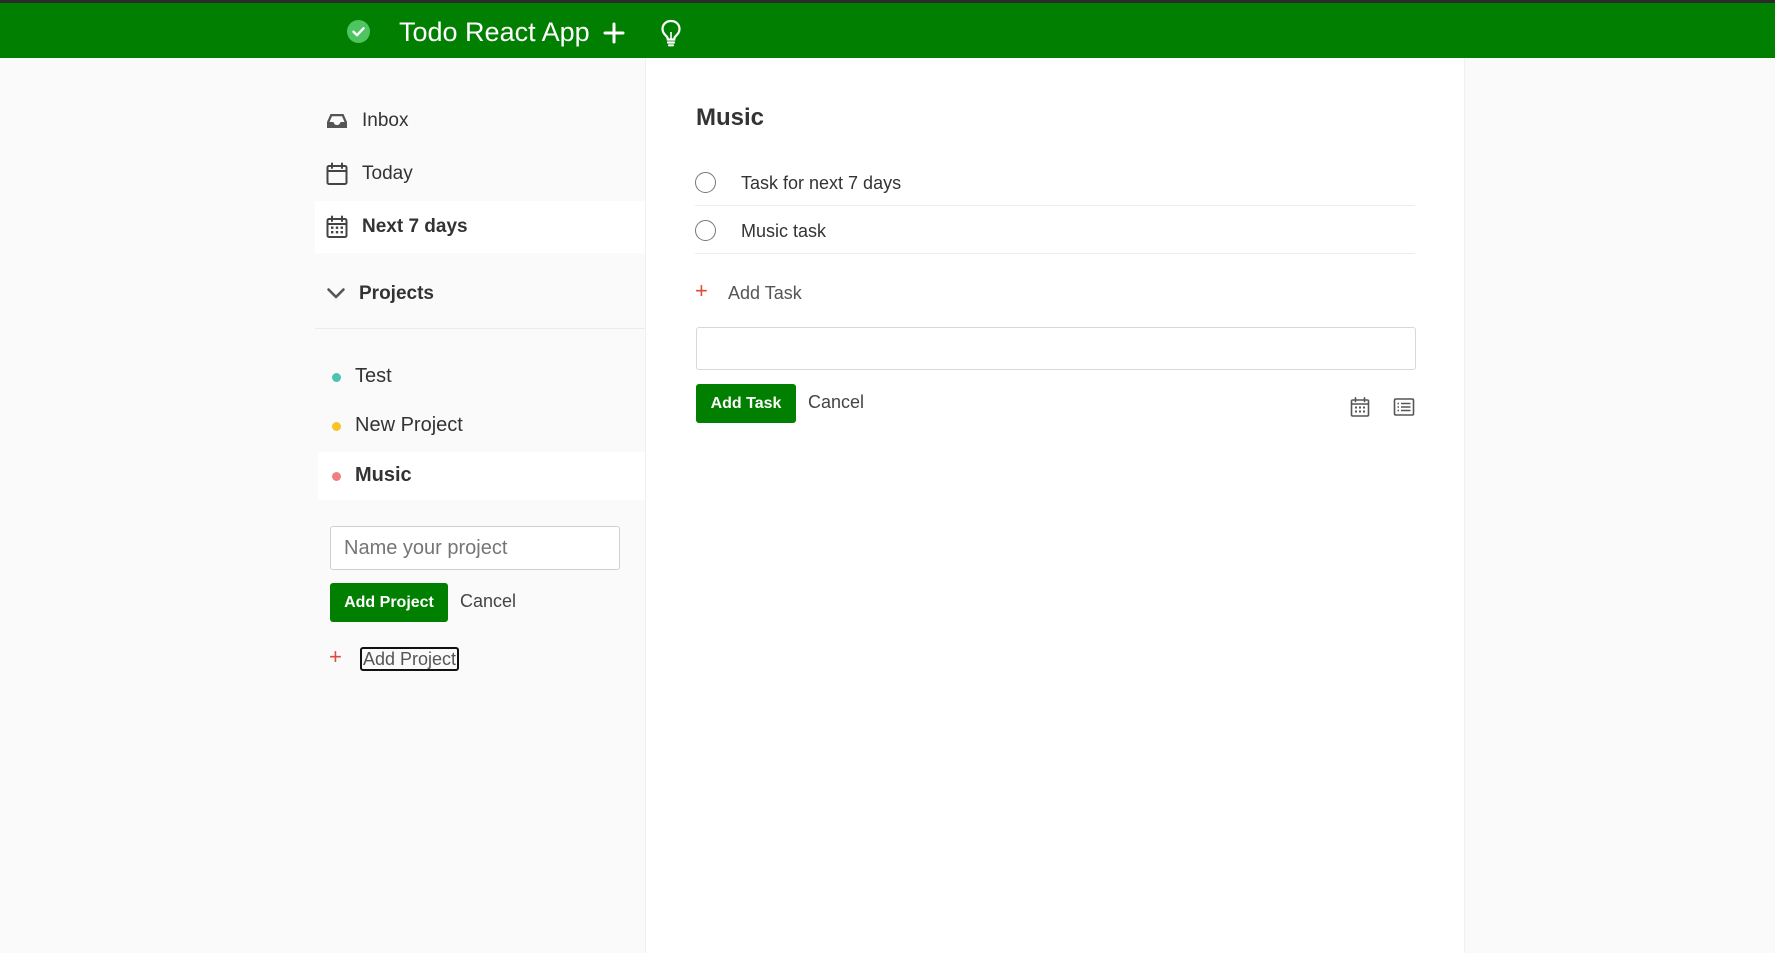  What do you see at coordinates (821, 183) in the screenshot?
I see `task-label: Task for next 7 days` at bounding box center [821, 183].